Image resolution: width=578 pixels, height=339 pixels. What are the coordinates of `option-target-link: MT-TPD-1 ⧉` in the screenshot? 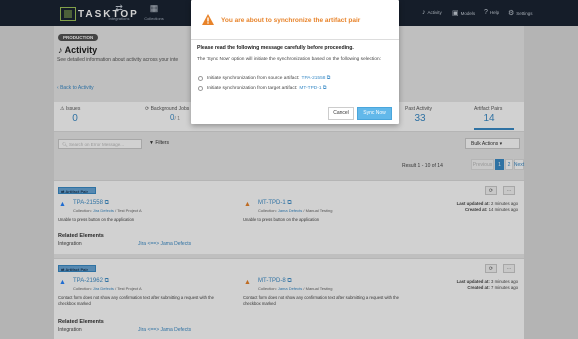 It's located at (312, 88).